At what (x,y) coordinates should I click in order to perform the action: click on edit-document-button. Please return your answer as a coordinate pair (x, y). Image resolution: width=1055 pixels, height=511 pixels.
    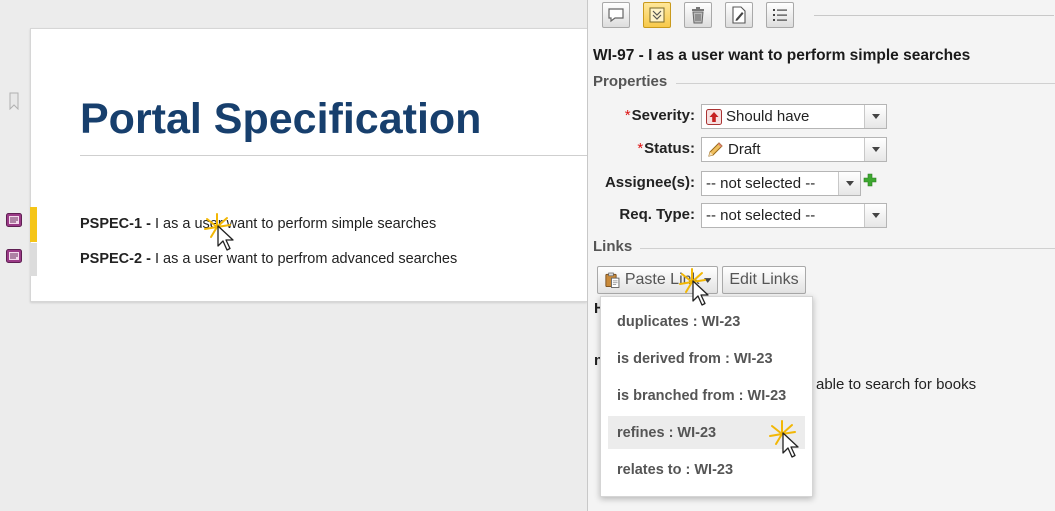
    Looking at the image, I should click on (739, 15).